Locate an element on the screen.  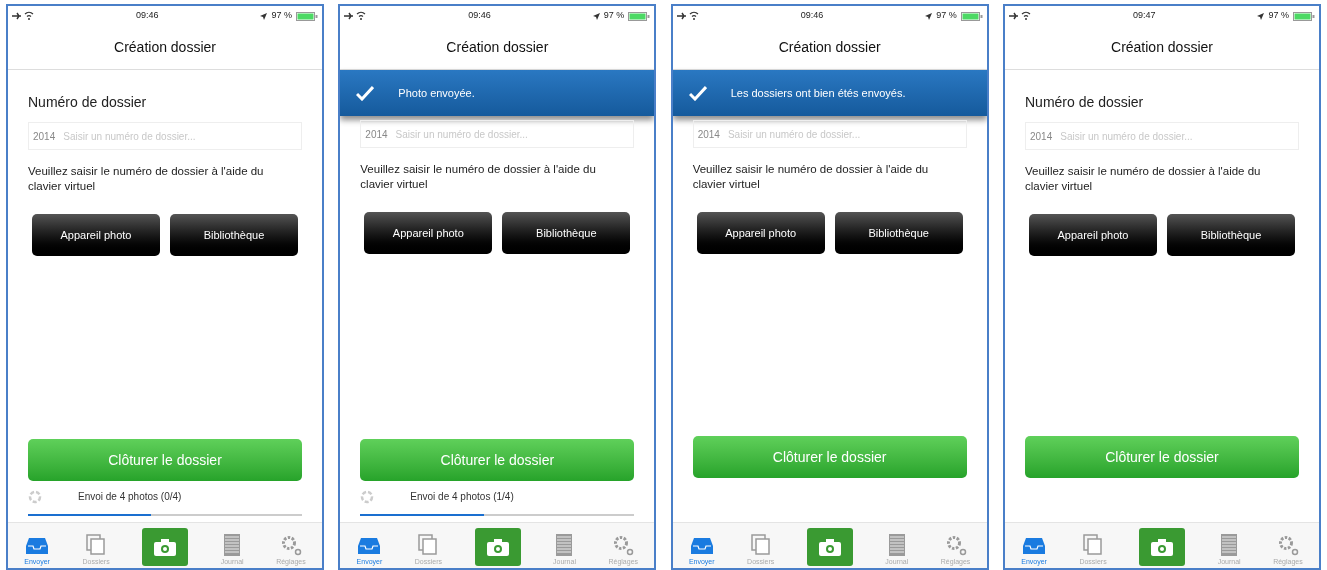
banner-message: Photo envoyée. is located at coordinates (436, 93).